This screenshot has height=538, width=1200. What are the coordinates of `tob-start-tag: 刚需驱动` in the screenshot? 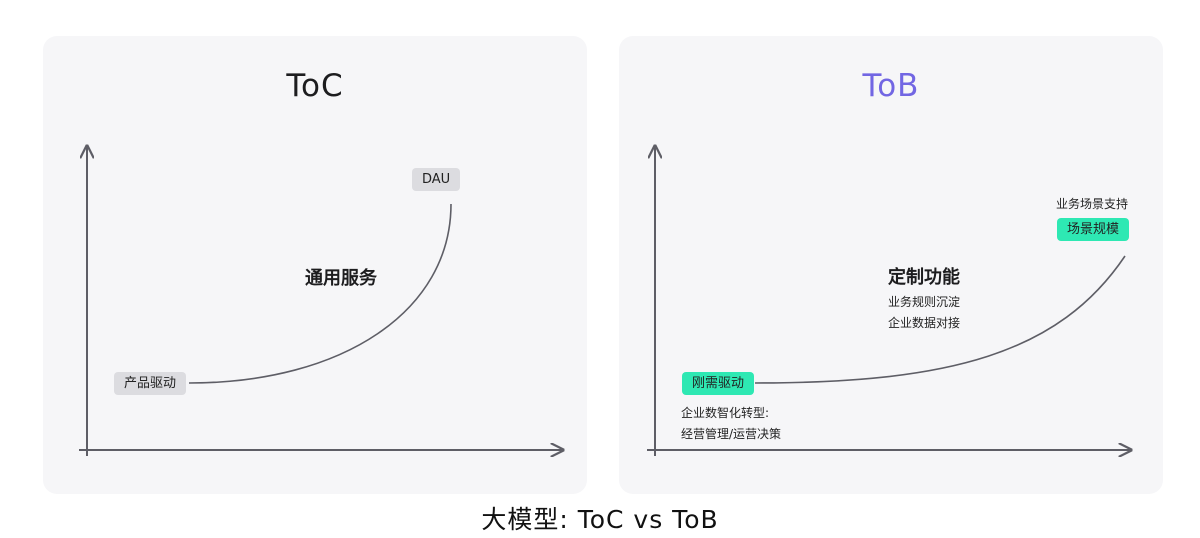 It's located at (718, 383).